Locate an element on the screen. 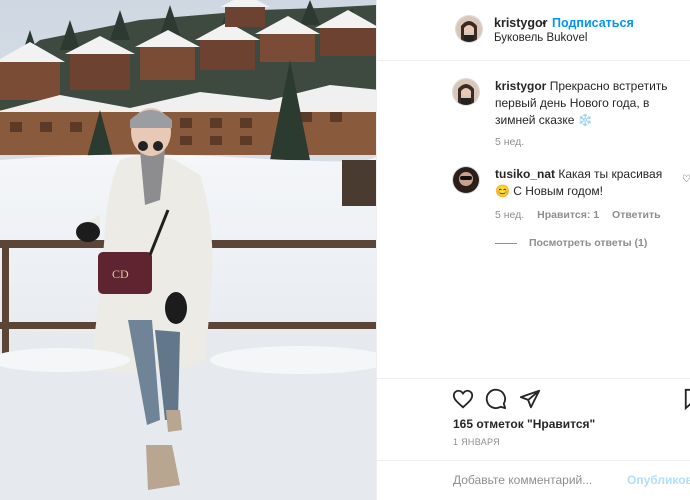  reply-button: Ответить is located at coordinates (636, 215).